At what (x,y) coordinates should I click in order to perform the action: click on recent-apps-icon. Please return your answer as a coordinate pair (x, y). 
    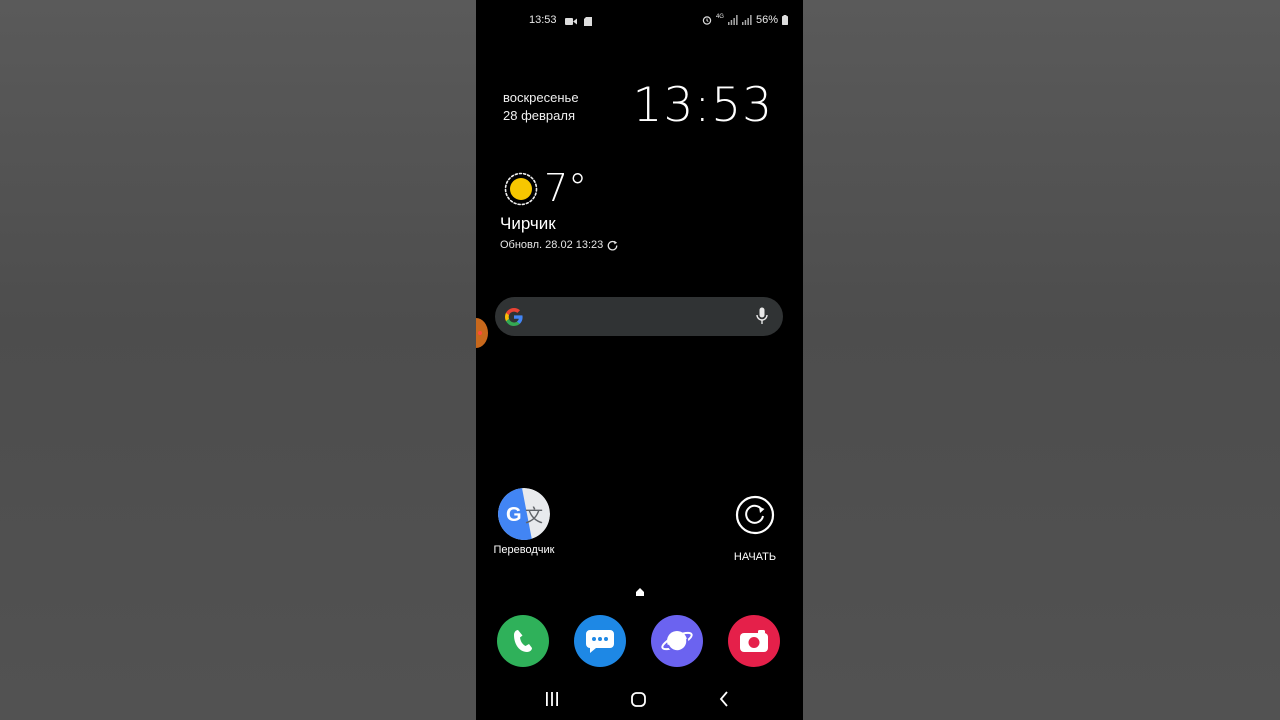
    Looking at the image, I should click on (552, 699).